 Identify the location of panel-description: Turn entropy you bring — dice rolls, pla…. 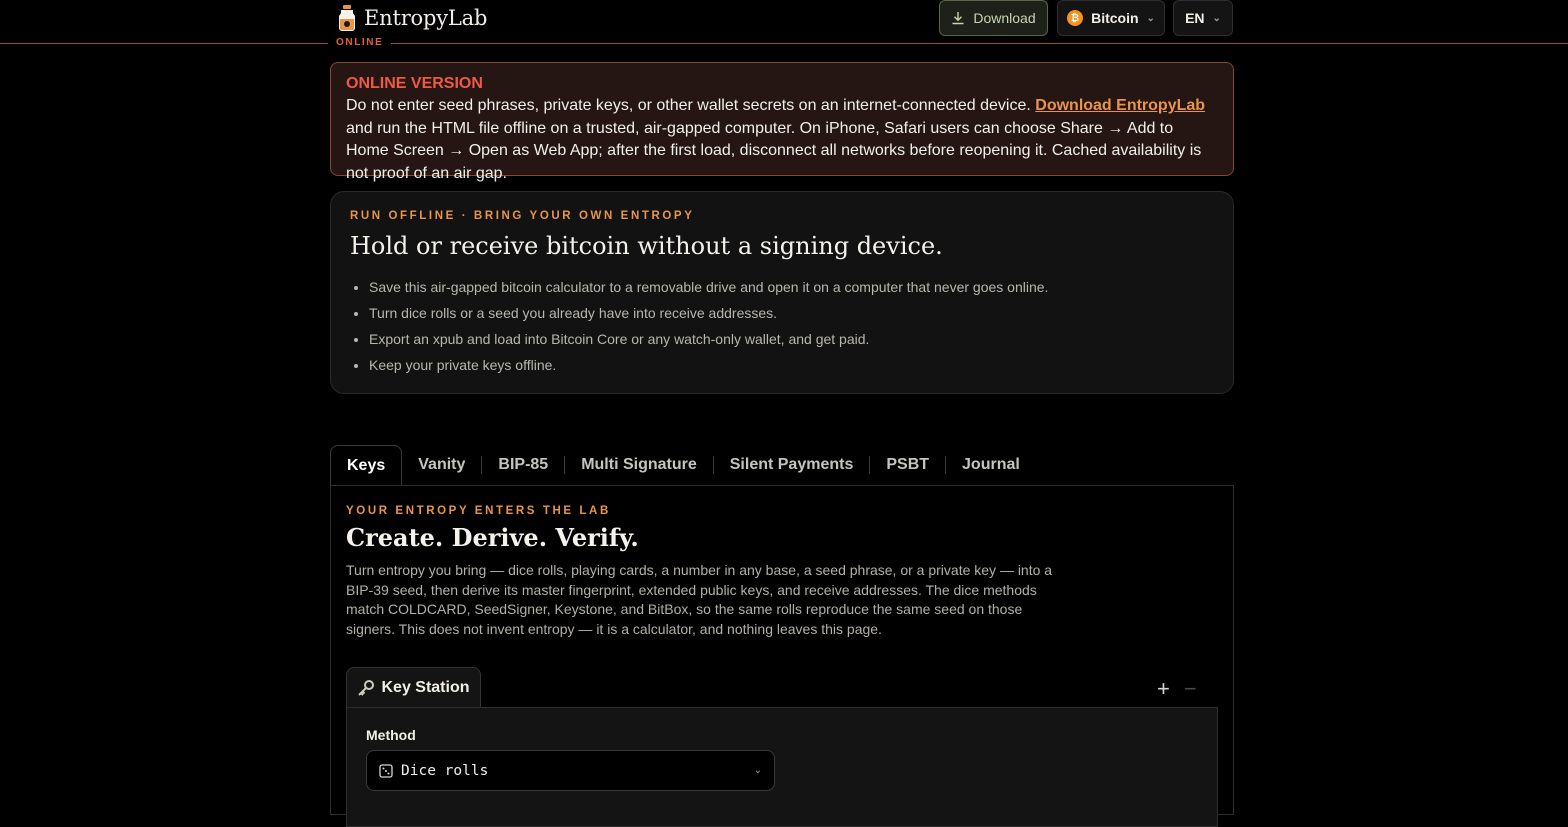
(699, 599).